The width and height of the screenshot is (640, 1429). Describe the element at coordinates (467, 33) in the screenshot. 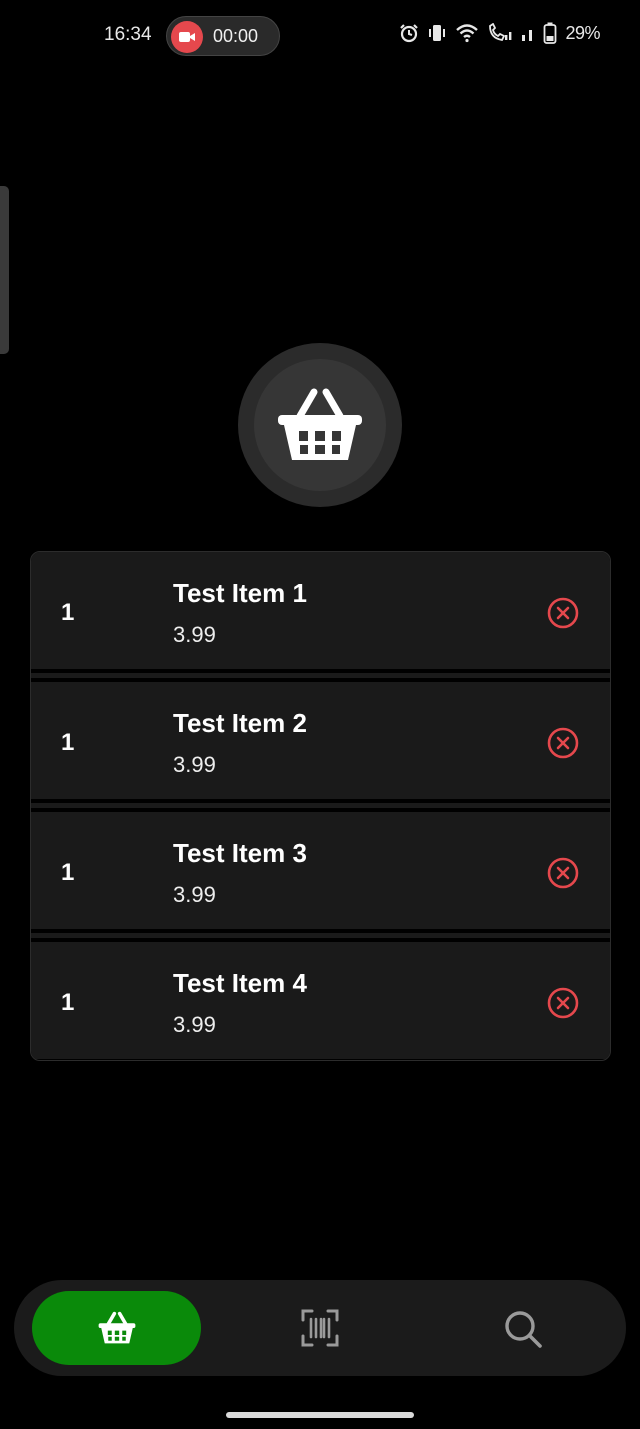

I see `wifi-icon` at that location.